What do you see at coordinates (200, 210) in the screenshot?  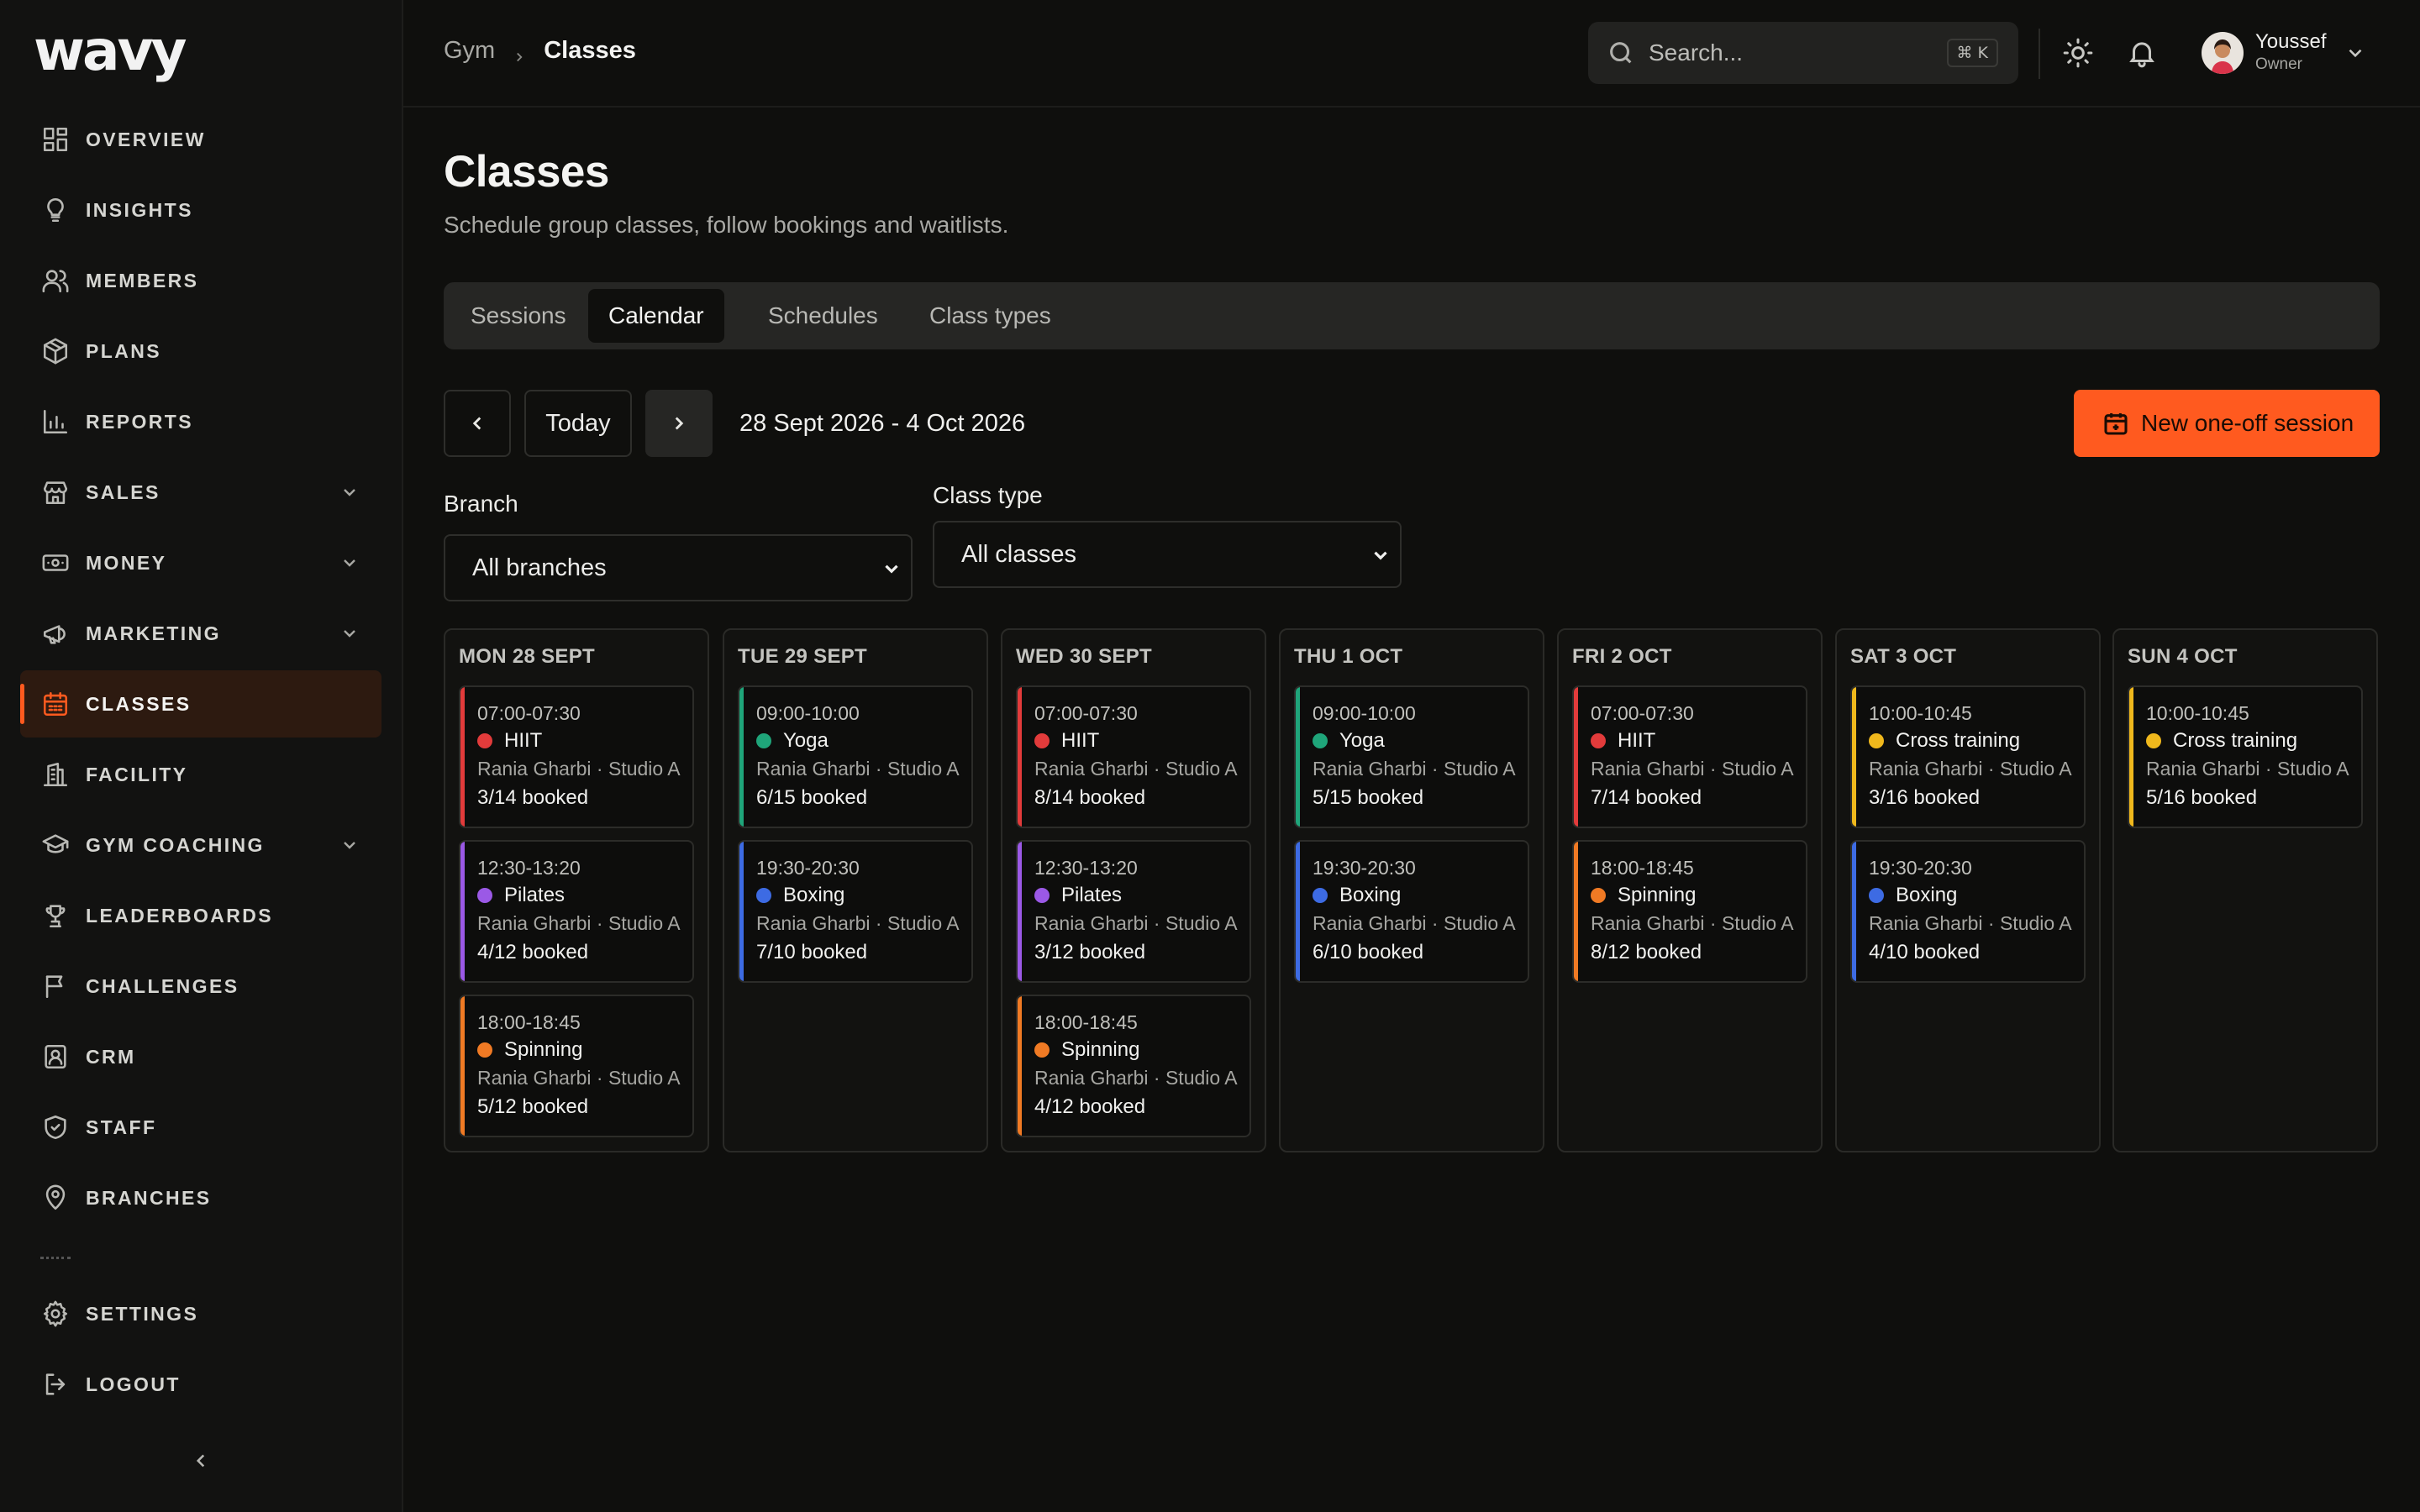 I see `sidebar-item-insights: INSIGHTS` at bounding box center [200, 210].